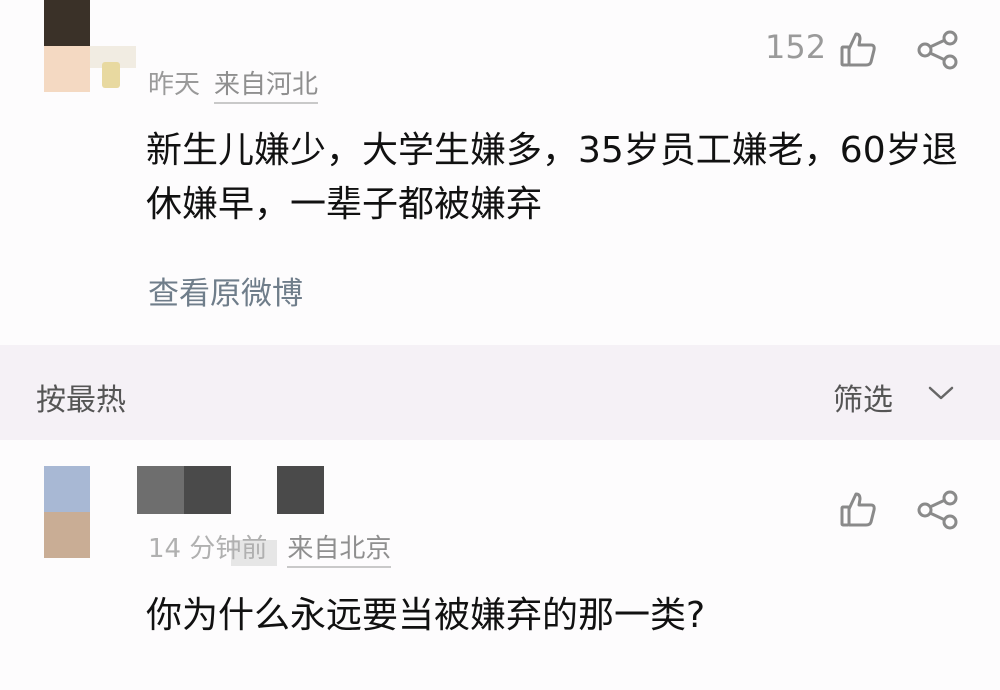 The image size is (1000, 690). What do you see at coordinates (81, 397) in the screenshot?
I see `sort-by-hot-button: 按最热` at bounding box center [81, 397].